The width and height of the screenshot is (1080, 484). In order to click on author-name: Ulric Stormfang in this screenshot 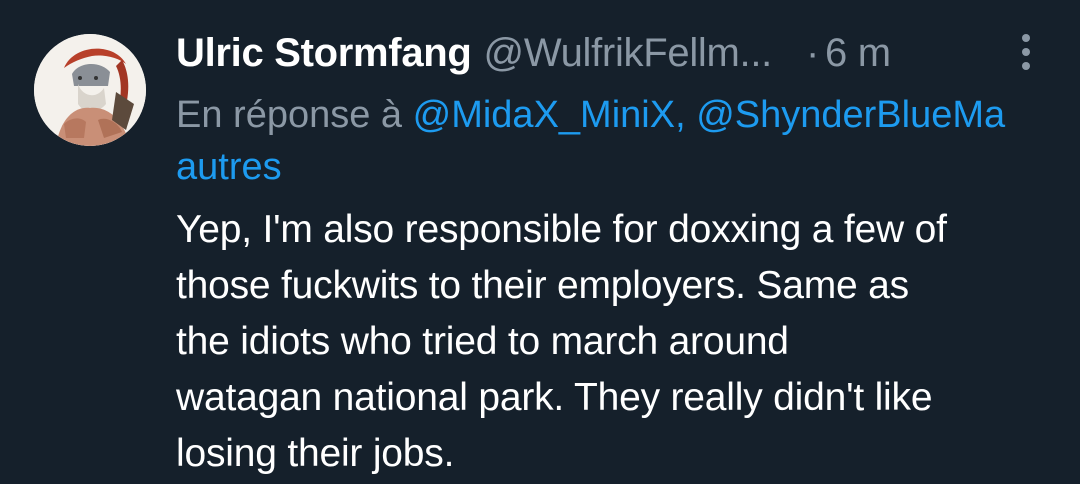, I will do `click(324, 53)`.